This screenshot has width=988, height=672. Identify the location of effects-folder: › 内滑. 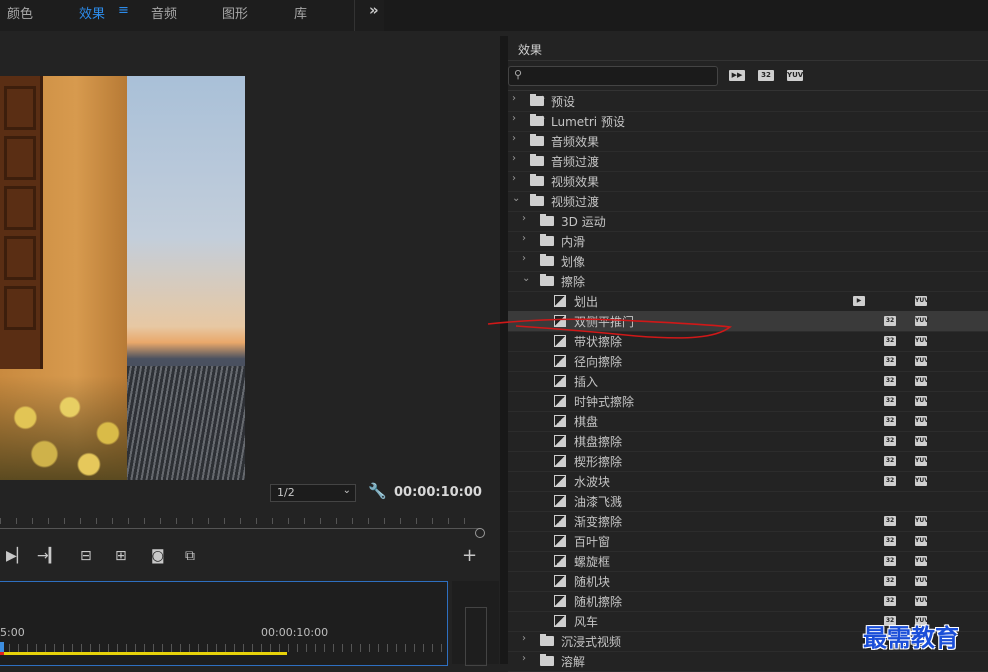
(748, 241).